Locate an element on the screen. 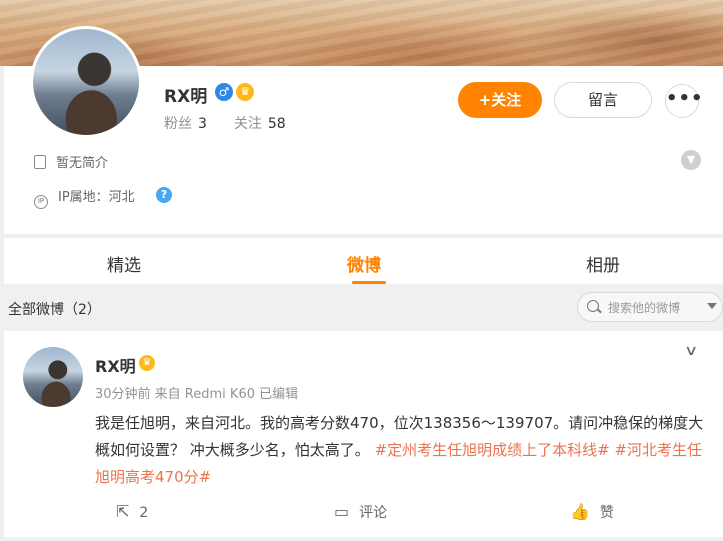 The image size is (723, 541). profile-username: RX明 is located at coordinates (186, 97).